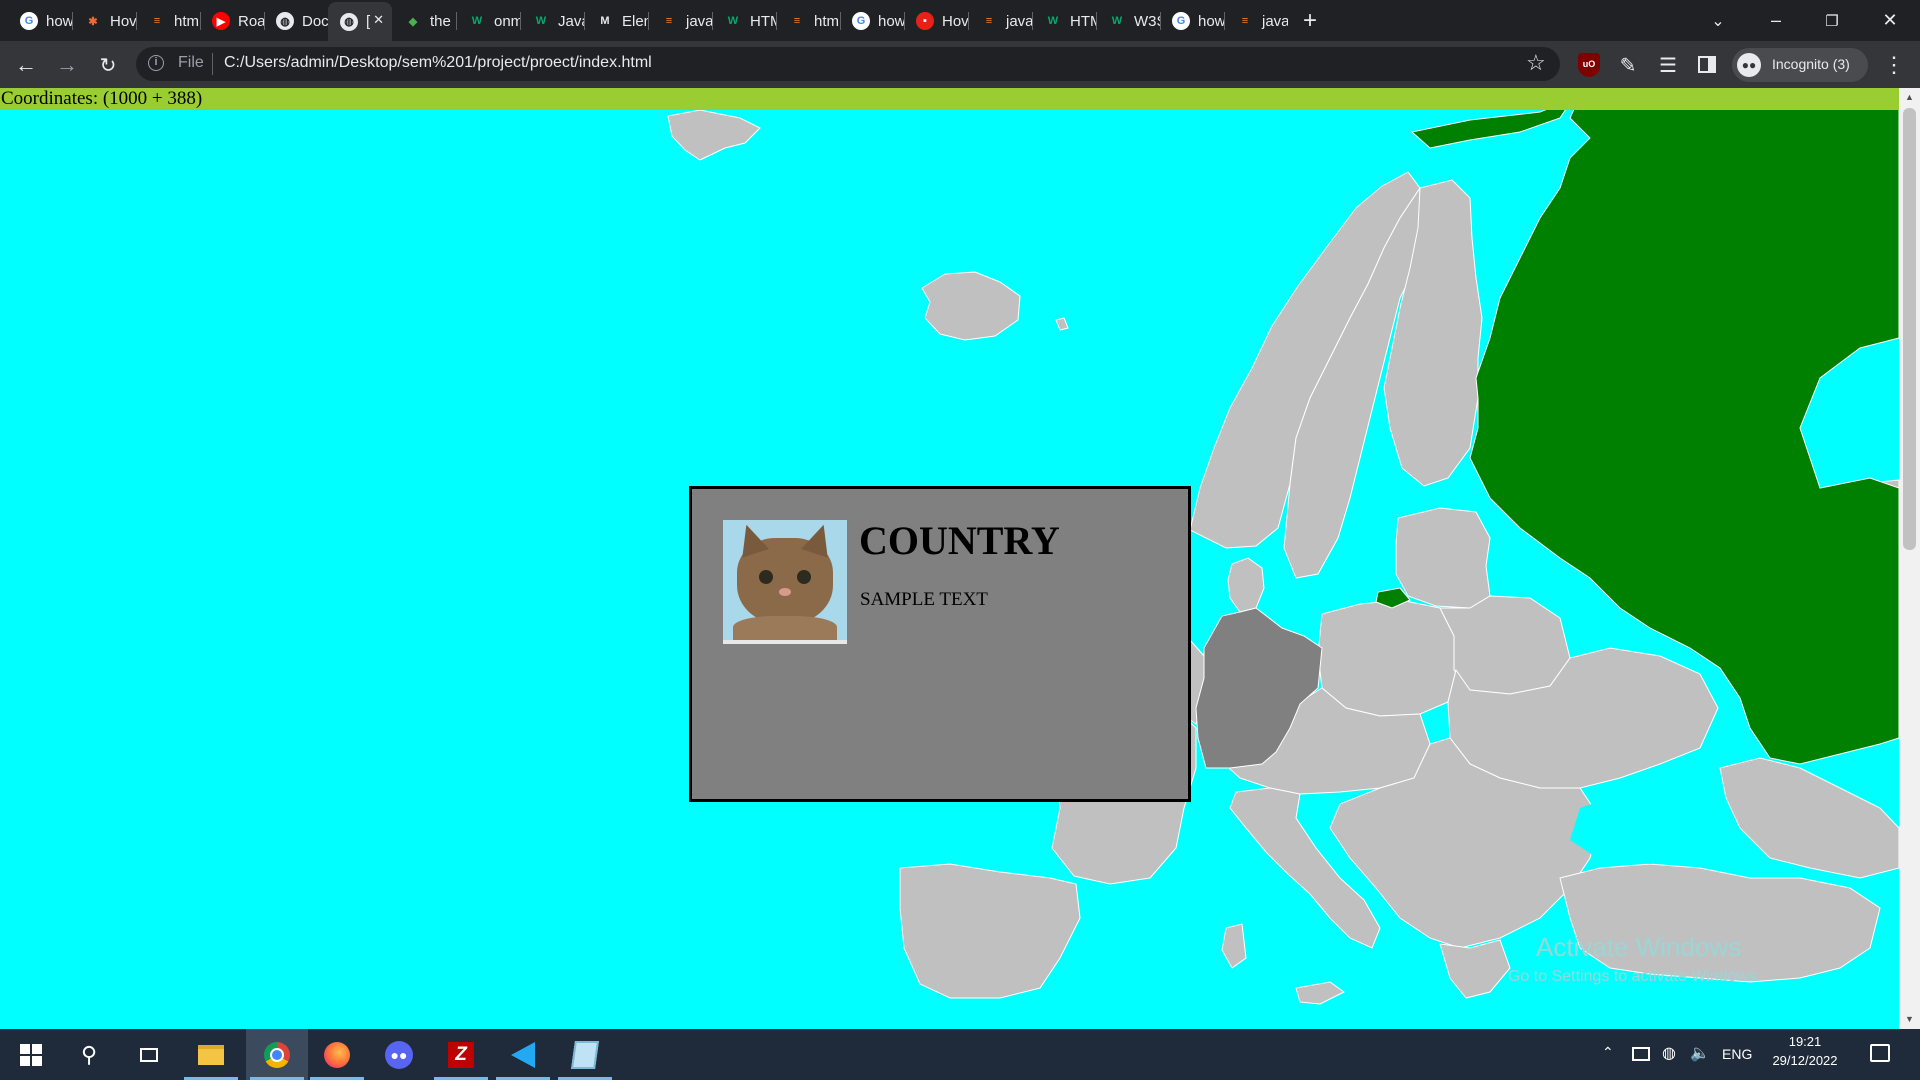 This screenshot has height=1080, width=1920. What do you see at coordinates (1650, 826) in the screenshot?
I see `black-sea` at bounding box center [1650, 826].